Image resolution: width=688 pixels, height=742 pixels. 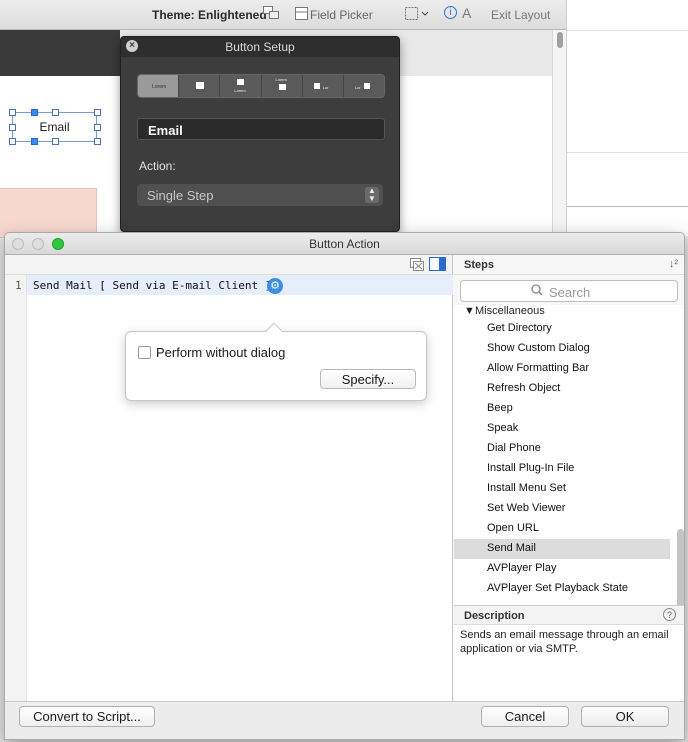 What do you see at coordinates (625, 716) in the screenshot?
I see `ok-button: OK` at bounding box center [625, 716].